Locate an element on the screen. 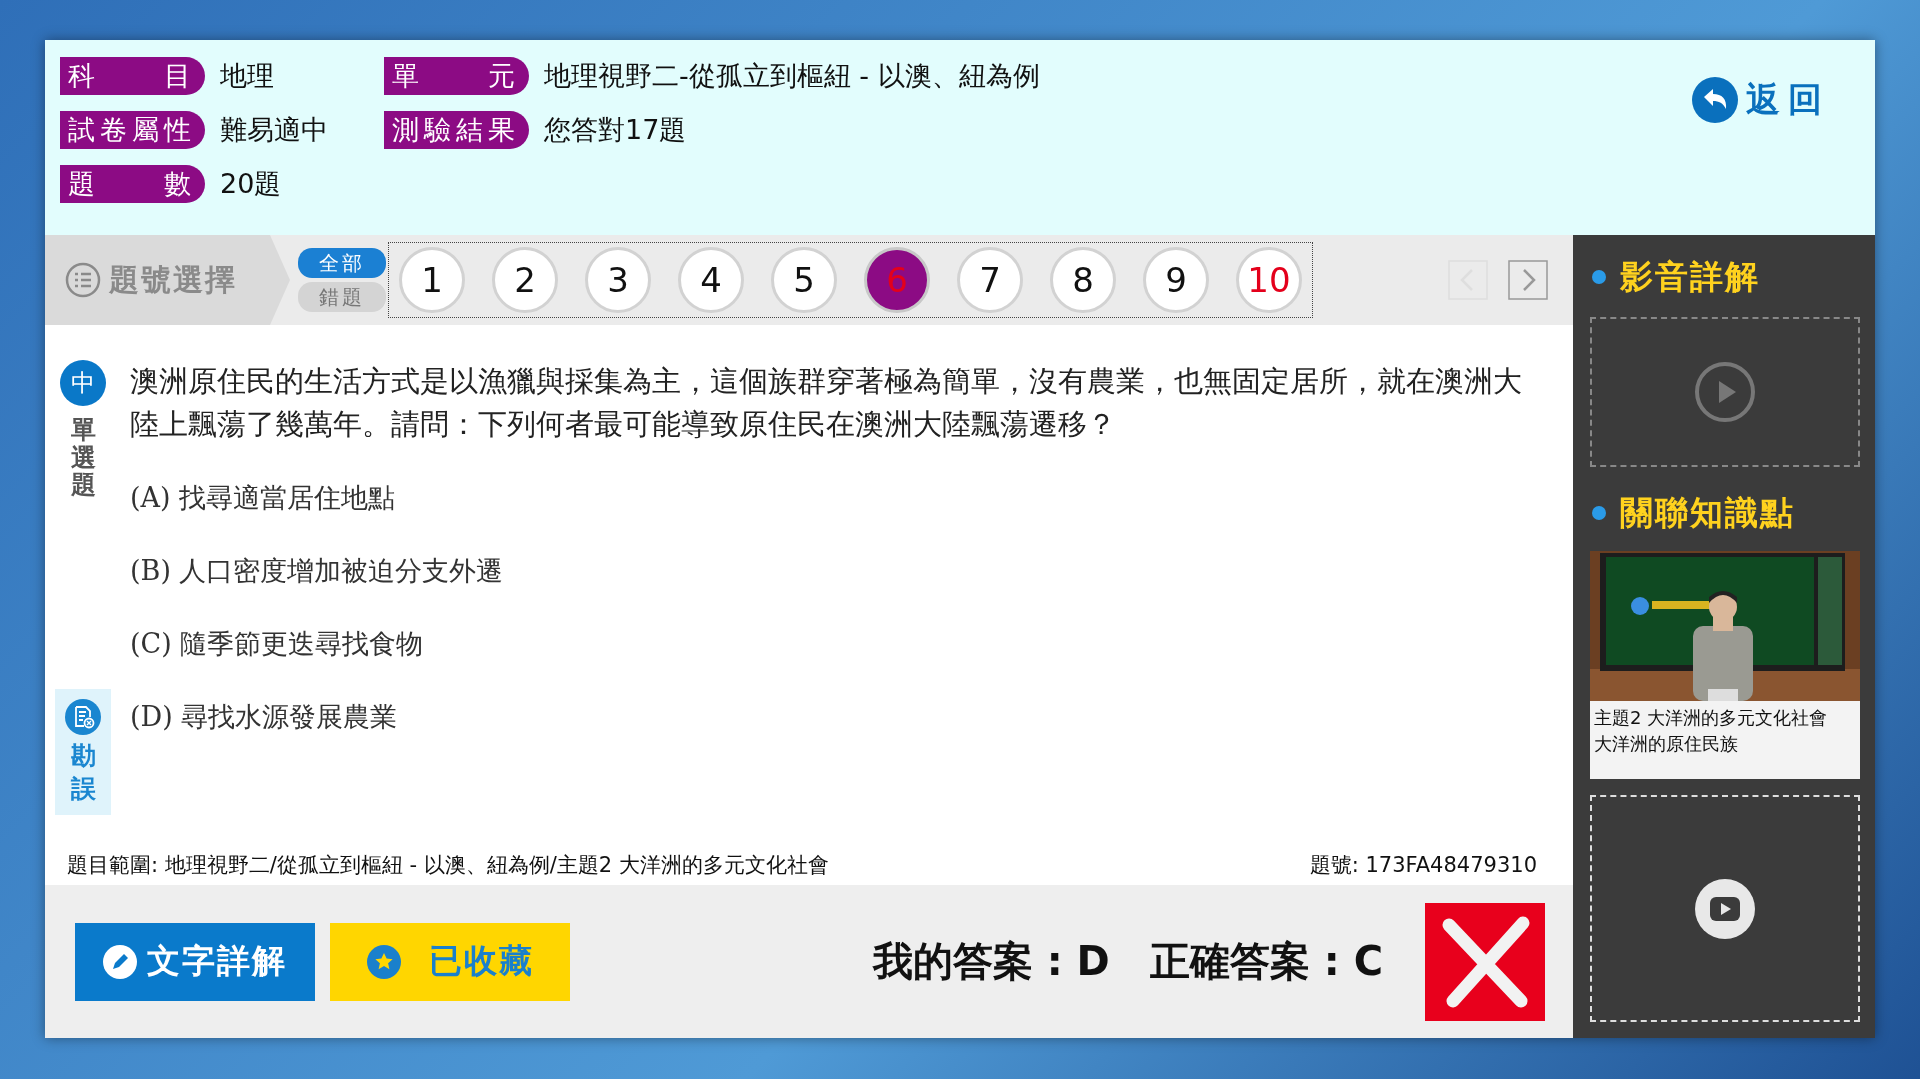 The height and width of the screenshot is (1079, 1920). field-label: 試卷屬性 is located at coordinates (132, 130).